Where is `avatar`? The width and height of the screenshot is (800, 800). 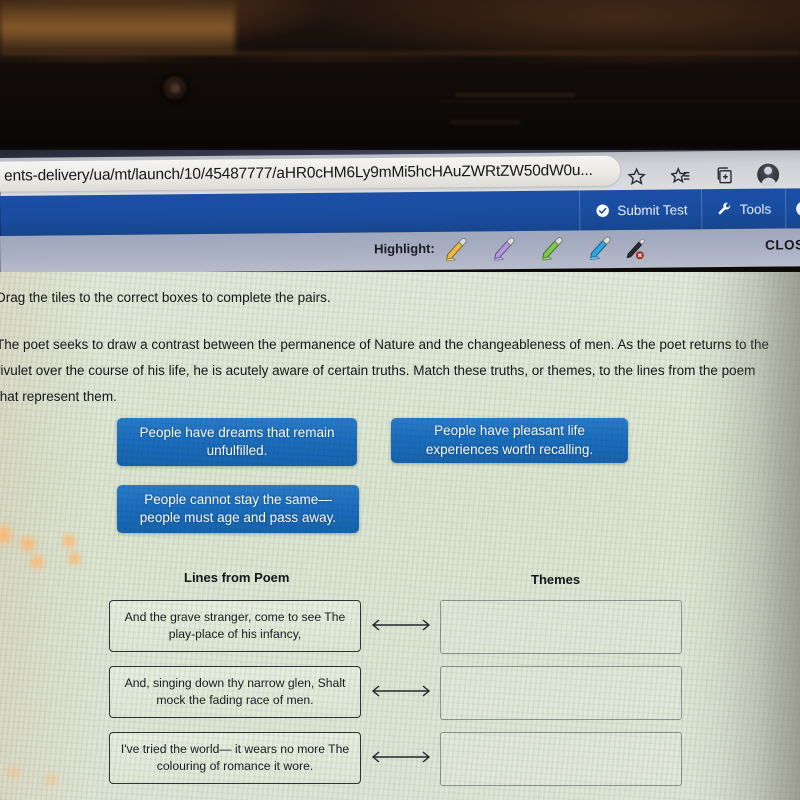 avatar is located at coordinates (768, 174).